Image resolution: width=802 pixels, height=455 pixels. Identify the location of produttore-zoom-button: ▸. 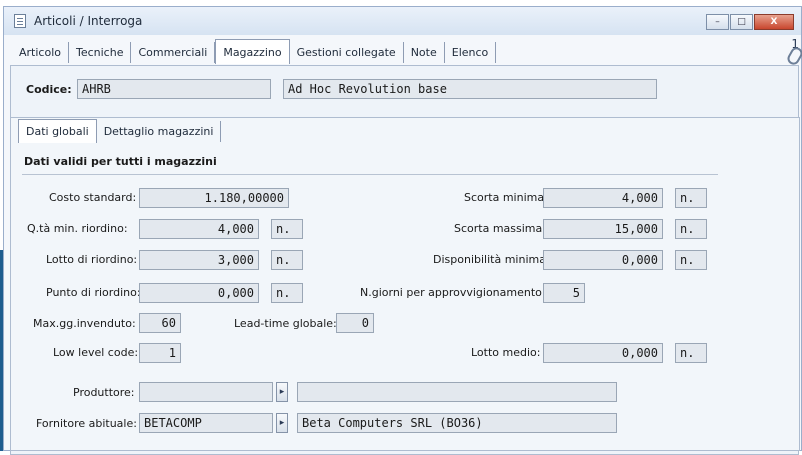
(282, 392).